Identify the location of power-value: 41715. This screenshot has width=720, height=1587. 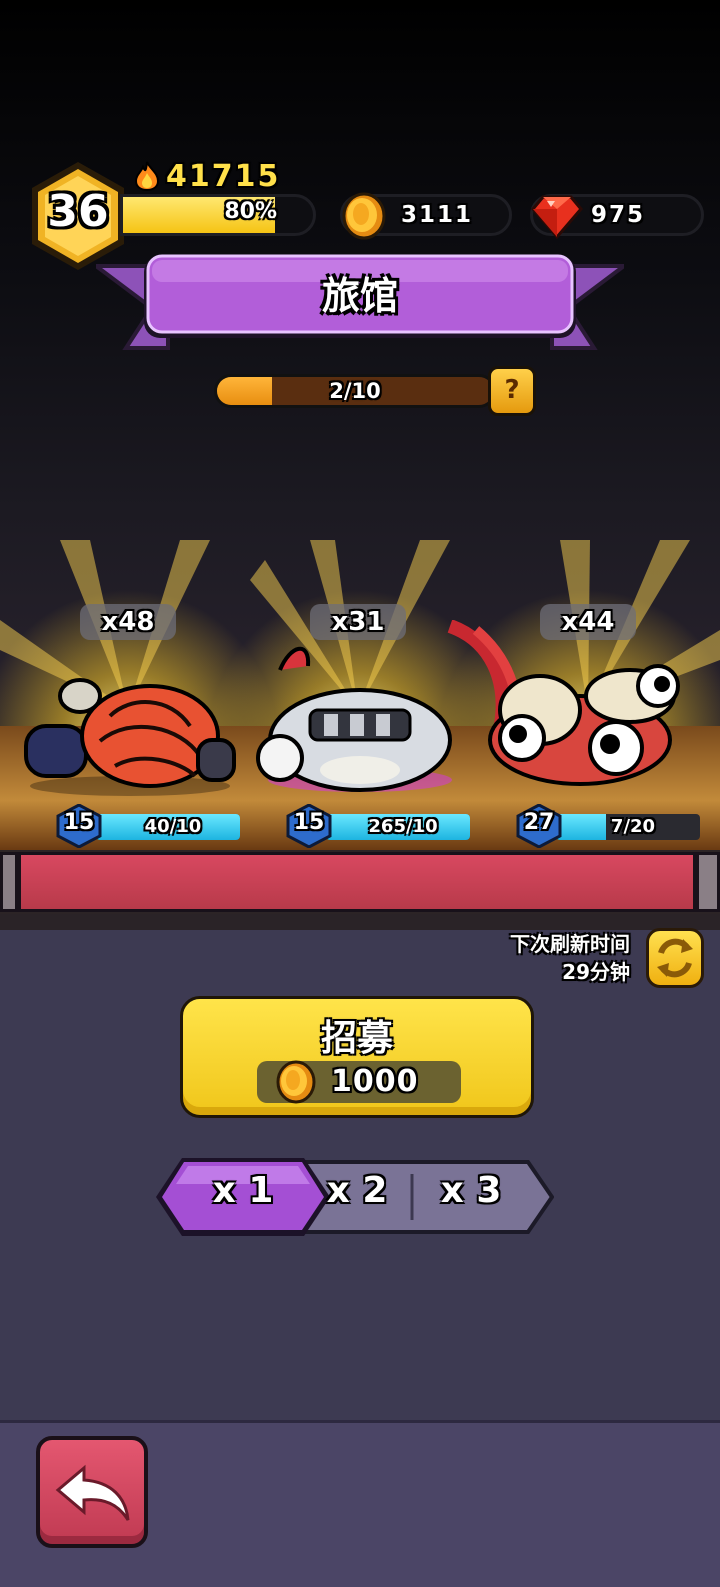
(223, 176).